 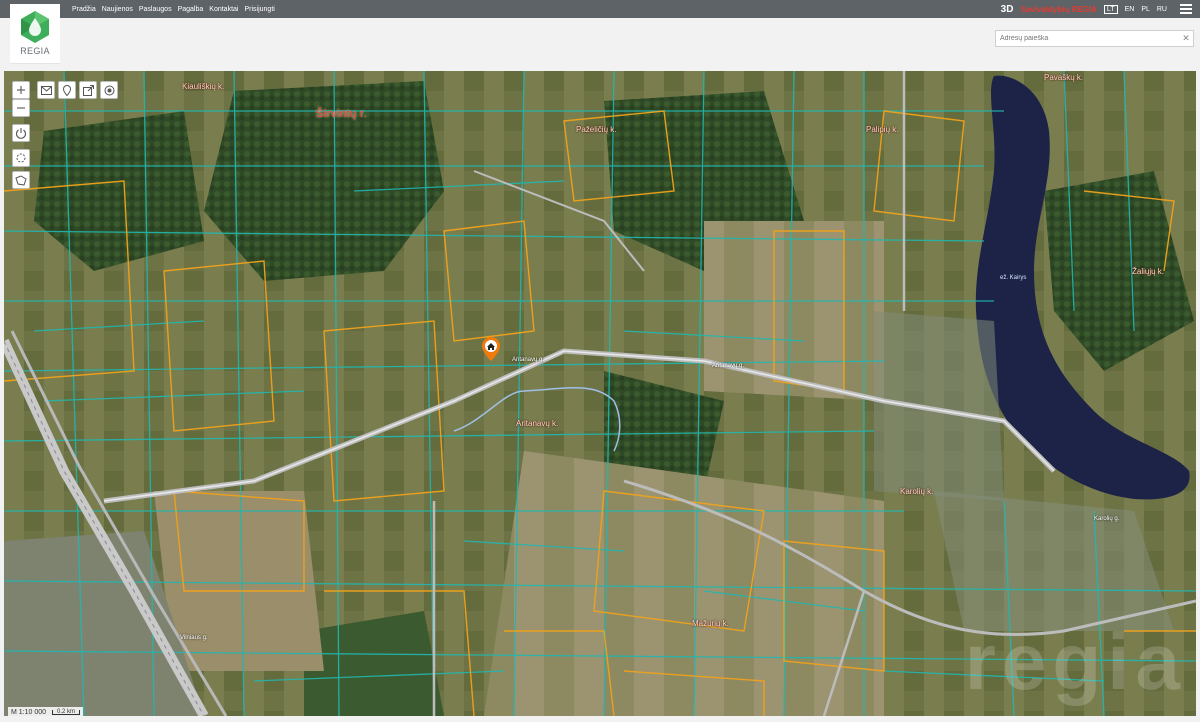 I want to click on lang-lt: LT, so click(x=1110, y=9).